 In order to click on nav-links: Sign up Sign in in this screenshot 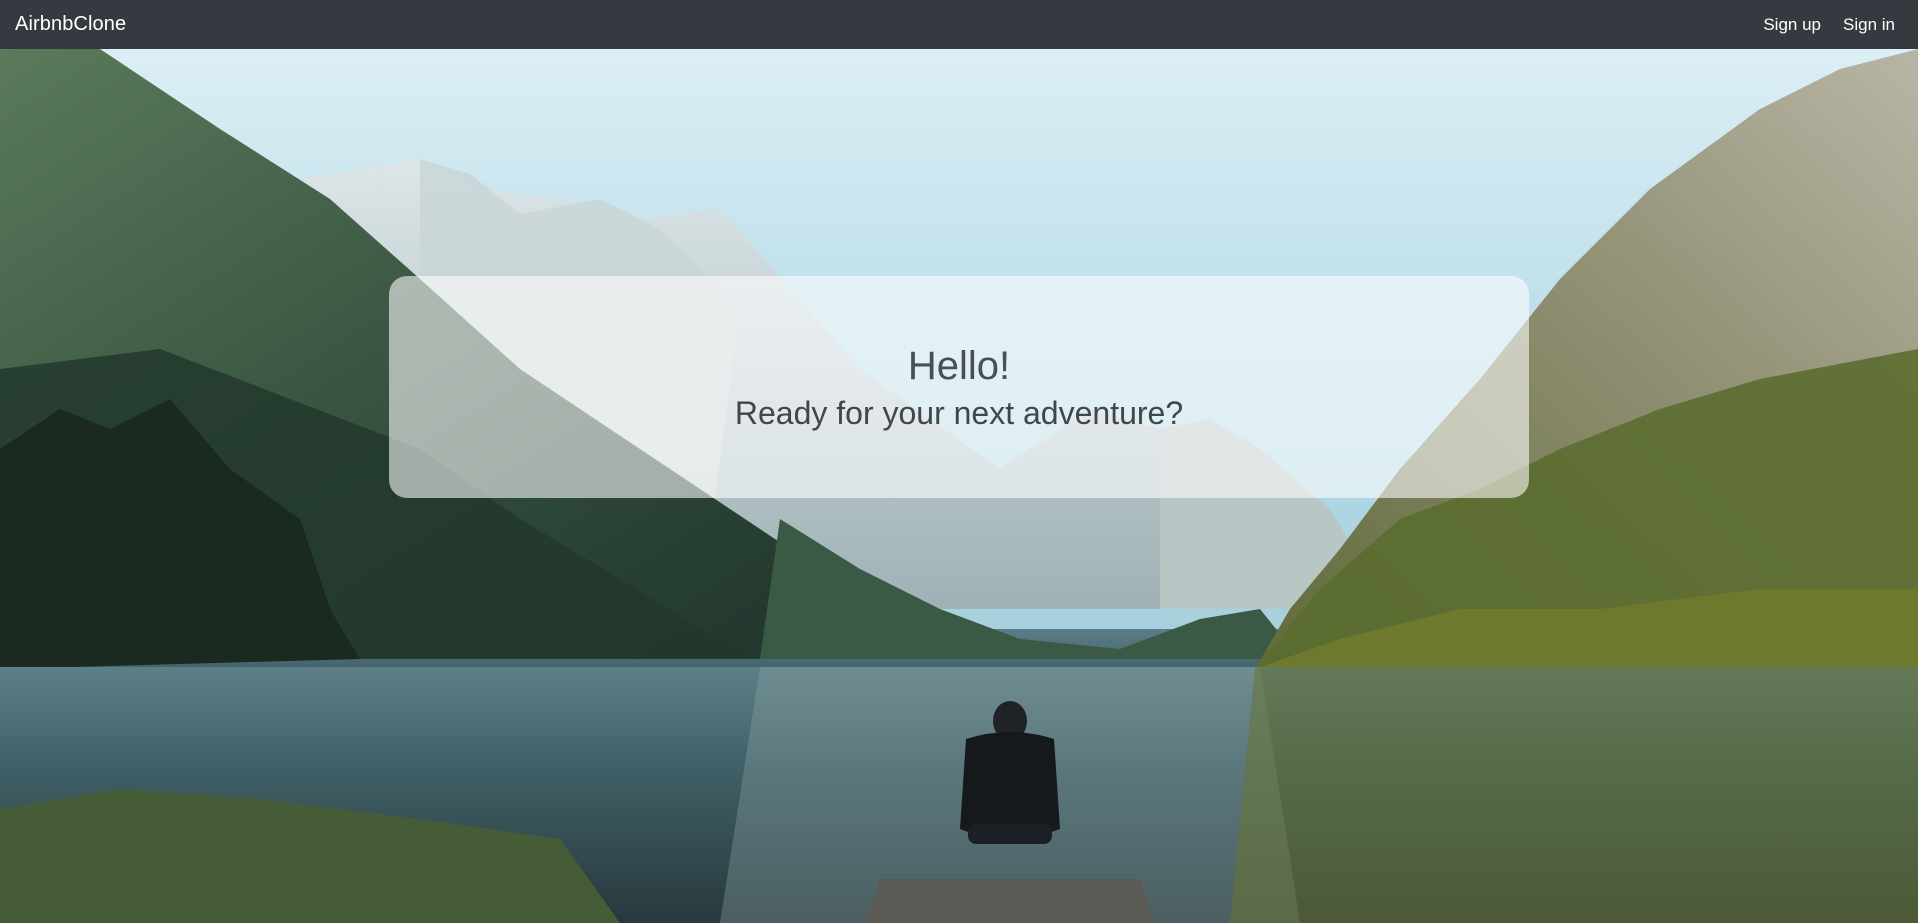, I will do `click(1833, 25)`.